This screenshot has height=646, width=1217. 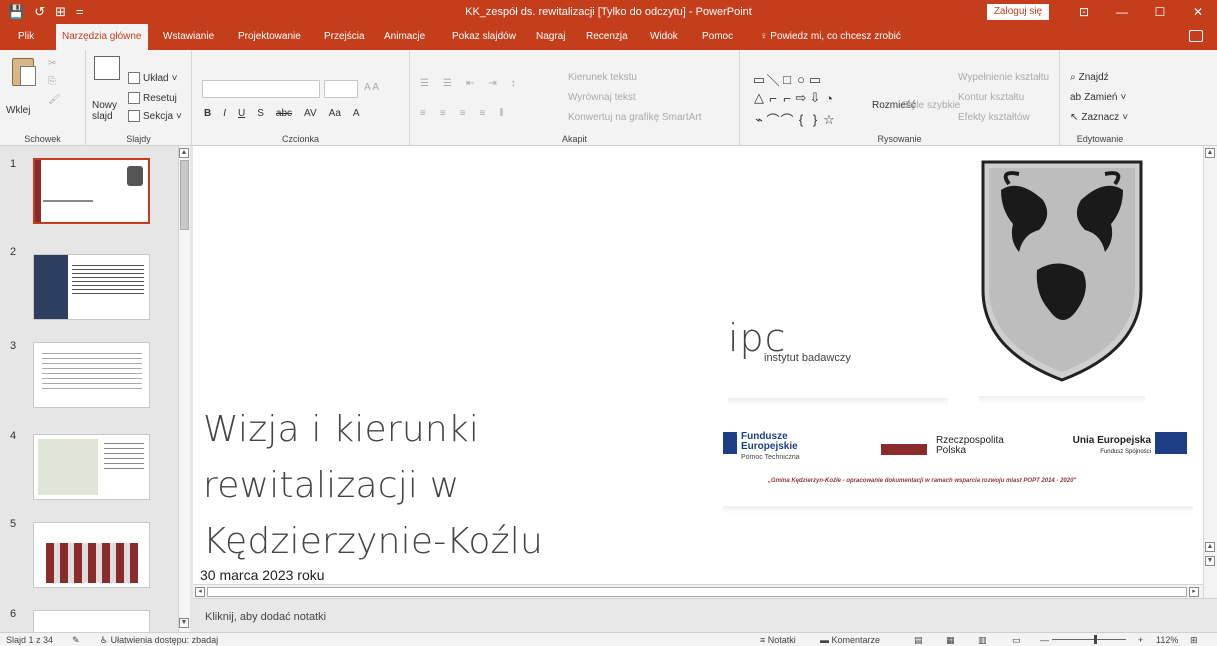 What do you see at coordinates (550, 37) in the screenshot?
I see `tab-record: Nagraj` at bounding box center [550, 37].